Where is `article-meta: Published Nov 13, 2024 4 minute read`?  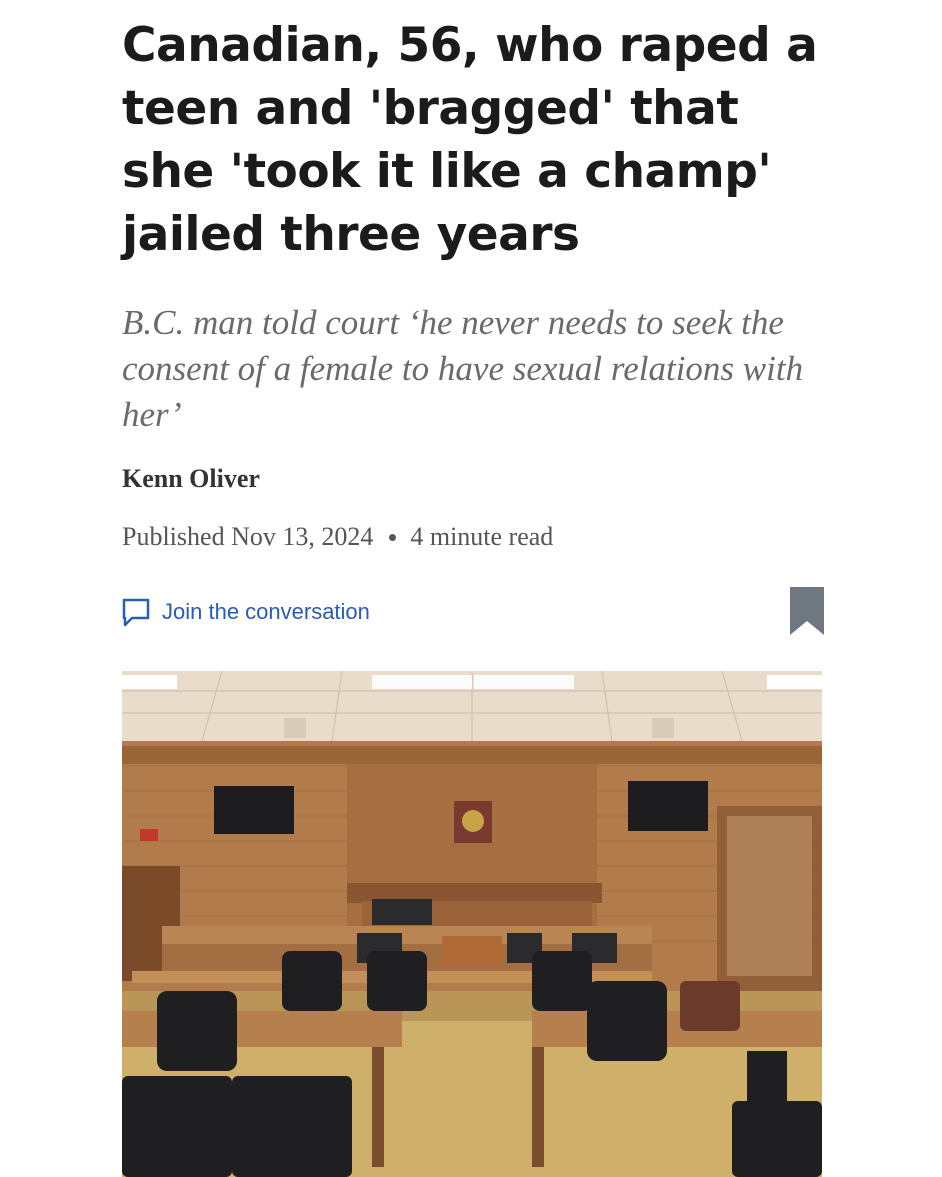
article-meta: Published Nov 13, 2024 4 minute read is located at coordinates (337, 537).